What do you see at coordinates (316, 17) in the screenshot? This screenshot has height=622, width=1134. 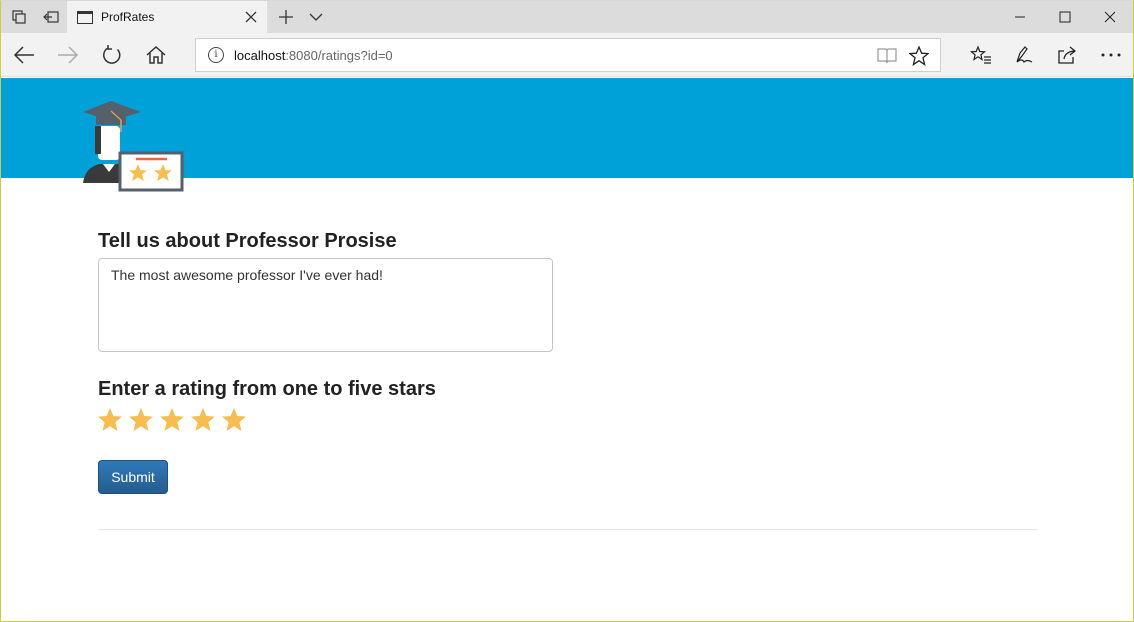 I see `tab-preview-chevron-icon` at bounding box center [316, 17].